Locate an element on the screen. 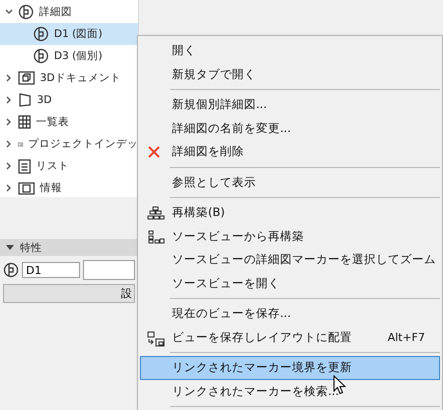 Image resolution: width=443 pixels, height=410 pixels. document-cube-icon is located at coordinates (26, 78).